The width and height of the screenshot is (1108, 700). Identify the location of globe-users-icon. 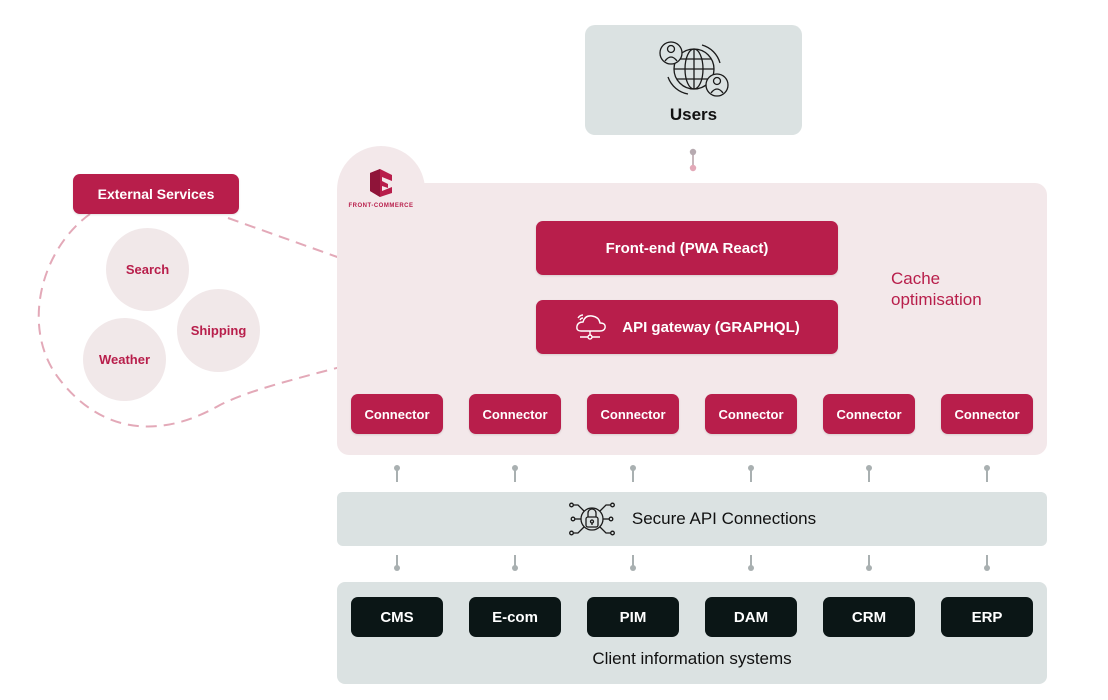
(694, 69).